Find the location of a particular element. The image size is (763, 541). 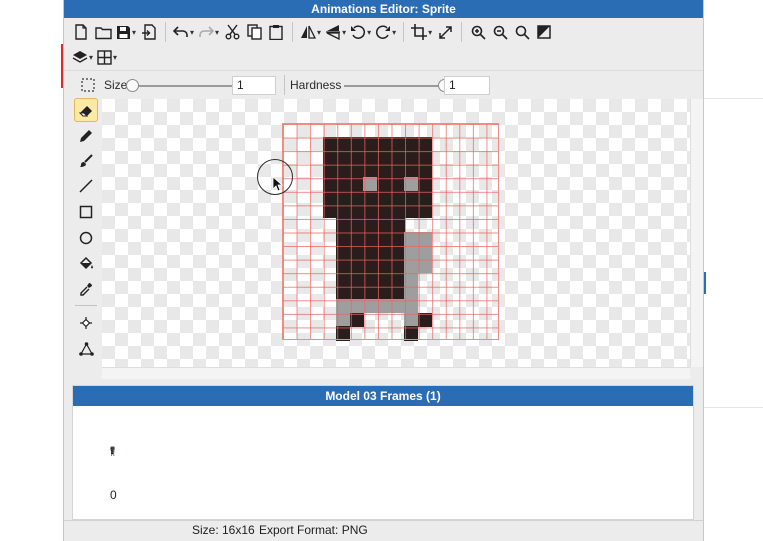

pencil-tool is located at coordinates (86, 136).